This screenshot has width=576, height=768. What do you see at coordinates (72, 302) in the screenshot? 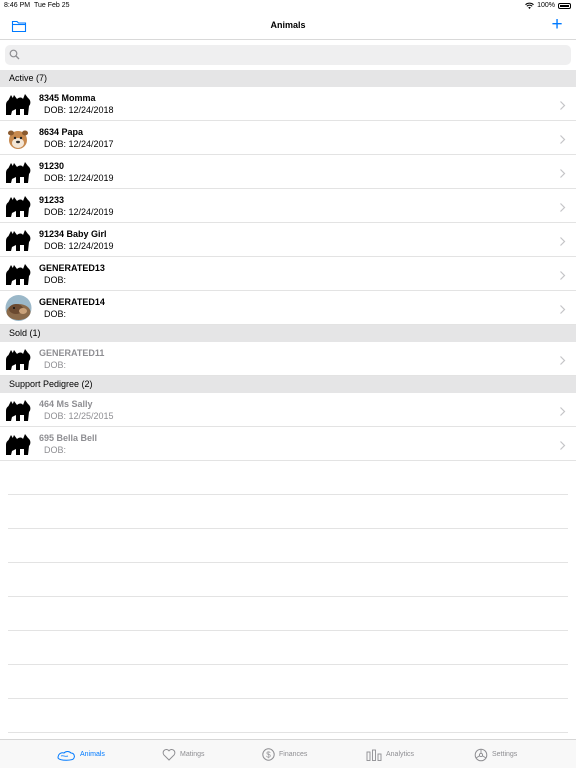
I see `animal-name: GENERATED14` at bounding box center [72, 302].